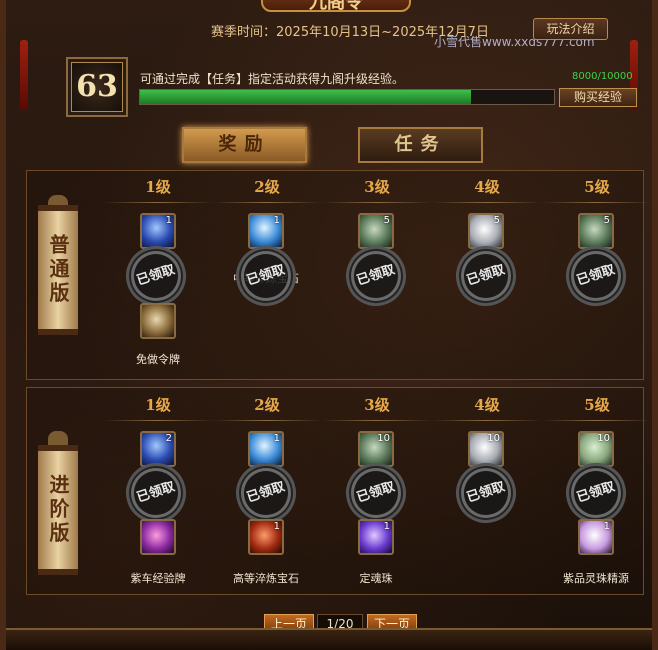 Image resolution: width=658 pixels, height=650 pixels. I want to click on blue-gem-icon: 2, so click(158, 449).